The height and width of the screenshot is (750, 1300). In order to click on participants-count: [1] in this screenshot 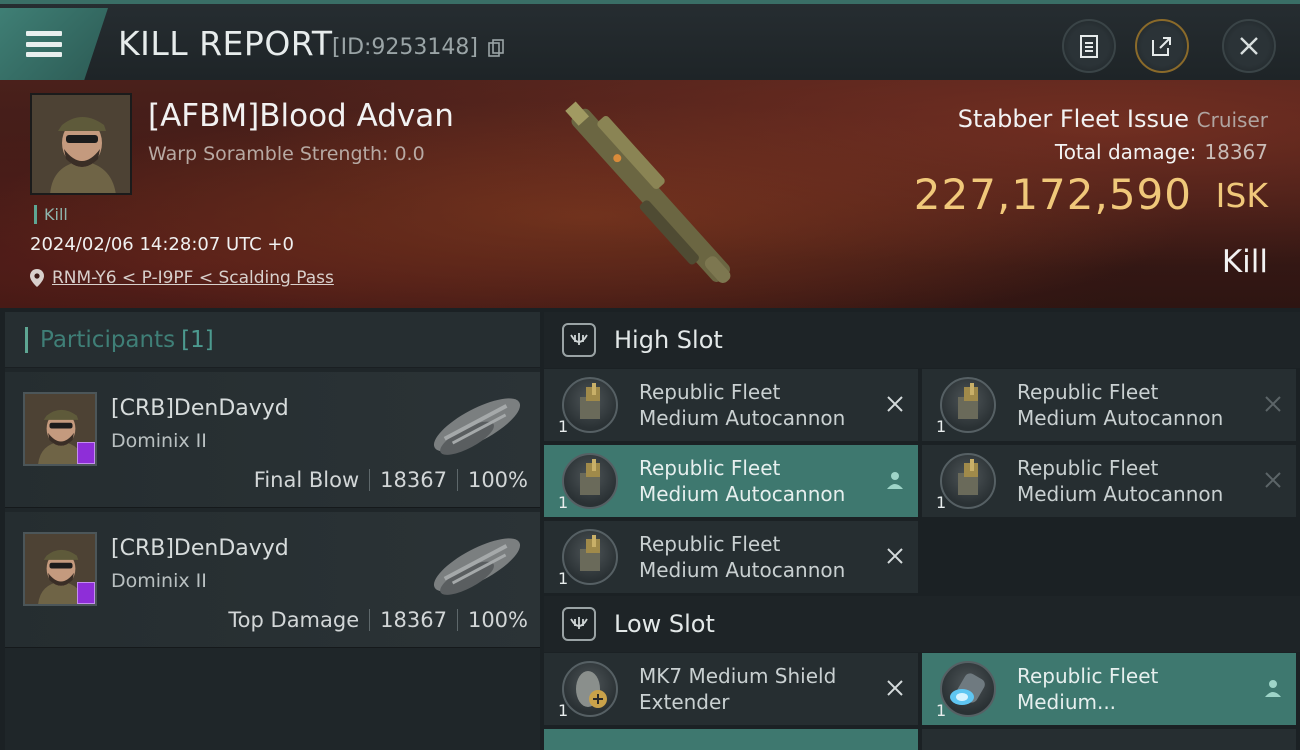, I will do `click(197, 339)`.